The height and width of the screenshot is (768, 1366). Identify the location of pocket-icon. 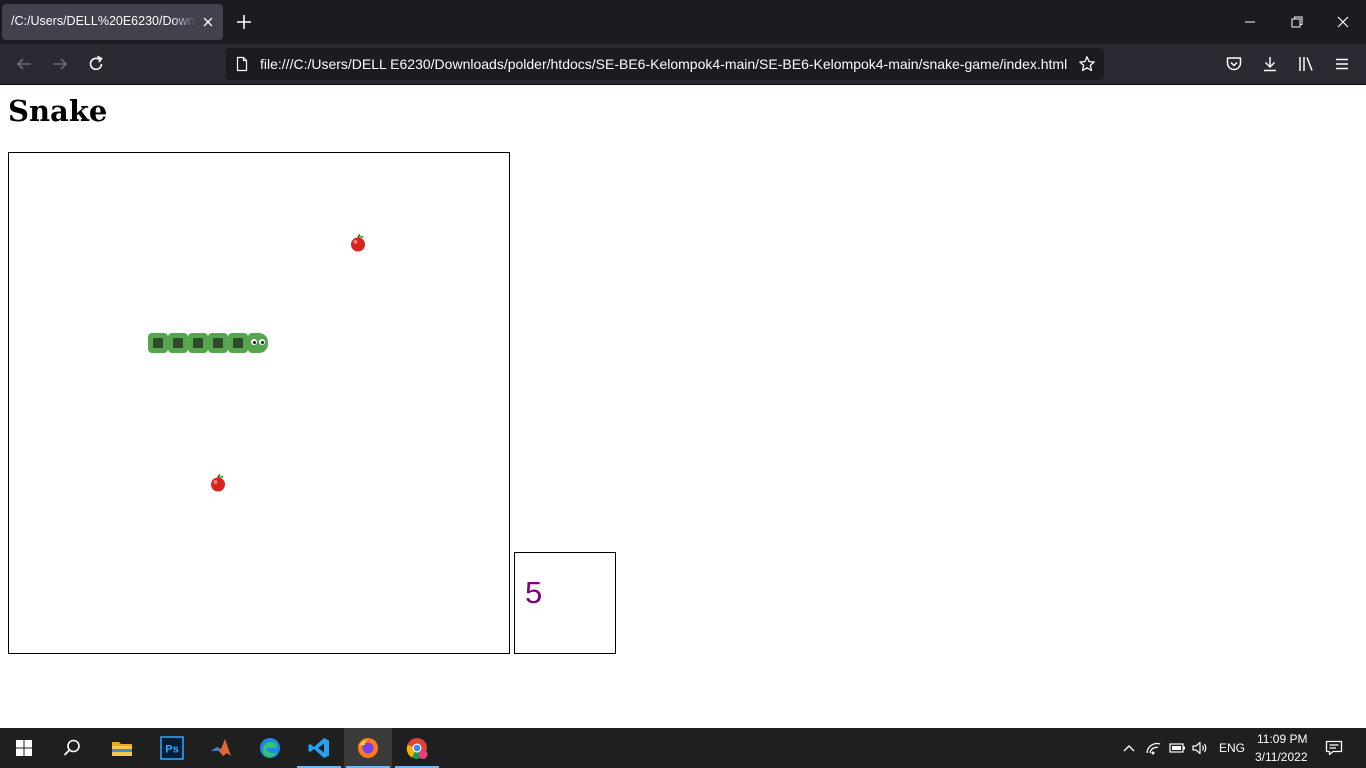
(1234, 64).